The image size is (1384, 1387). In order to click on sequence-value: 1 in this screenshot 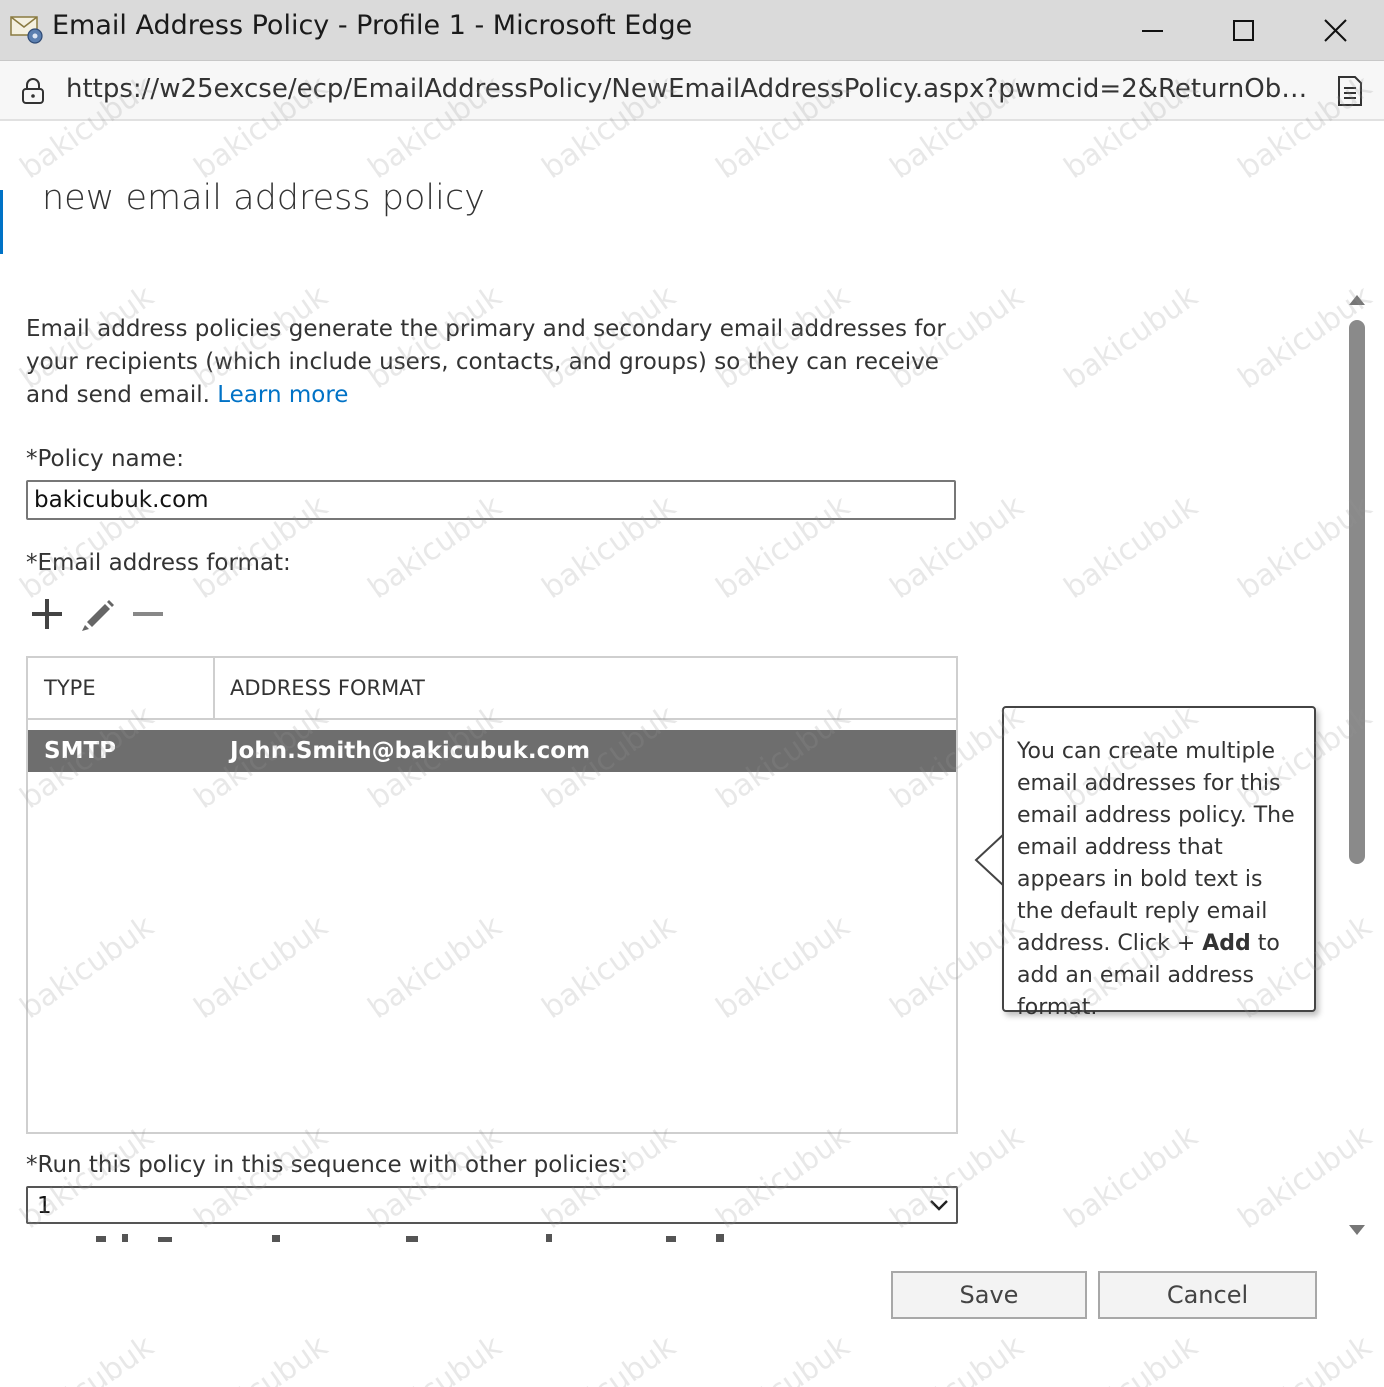, I will do `click(44, 1206)`.